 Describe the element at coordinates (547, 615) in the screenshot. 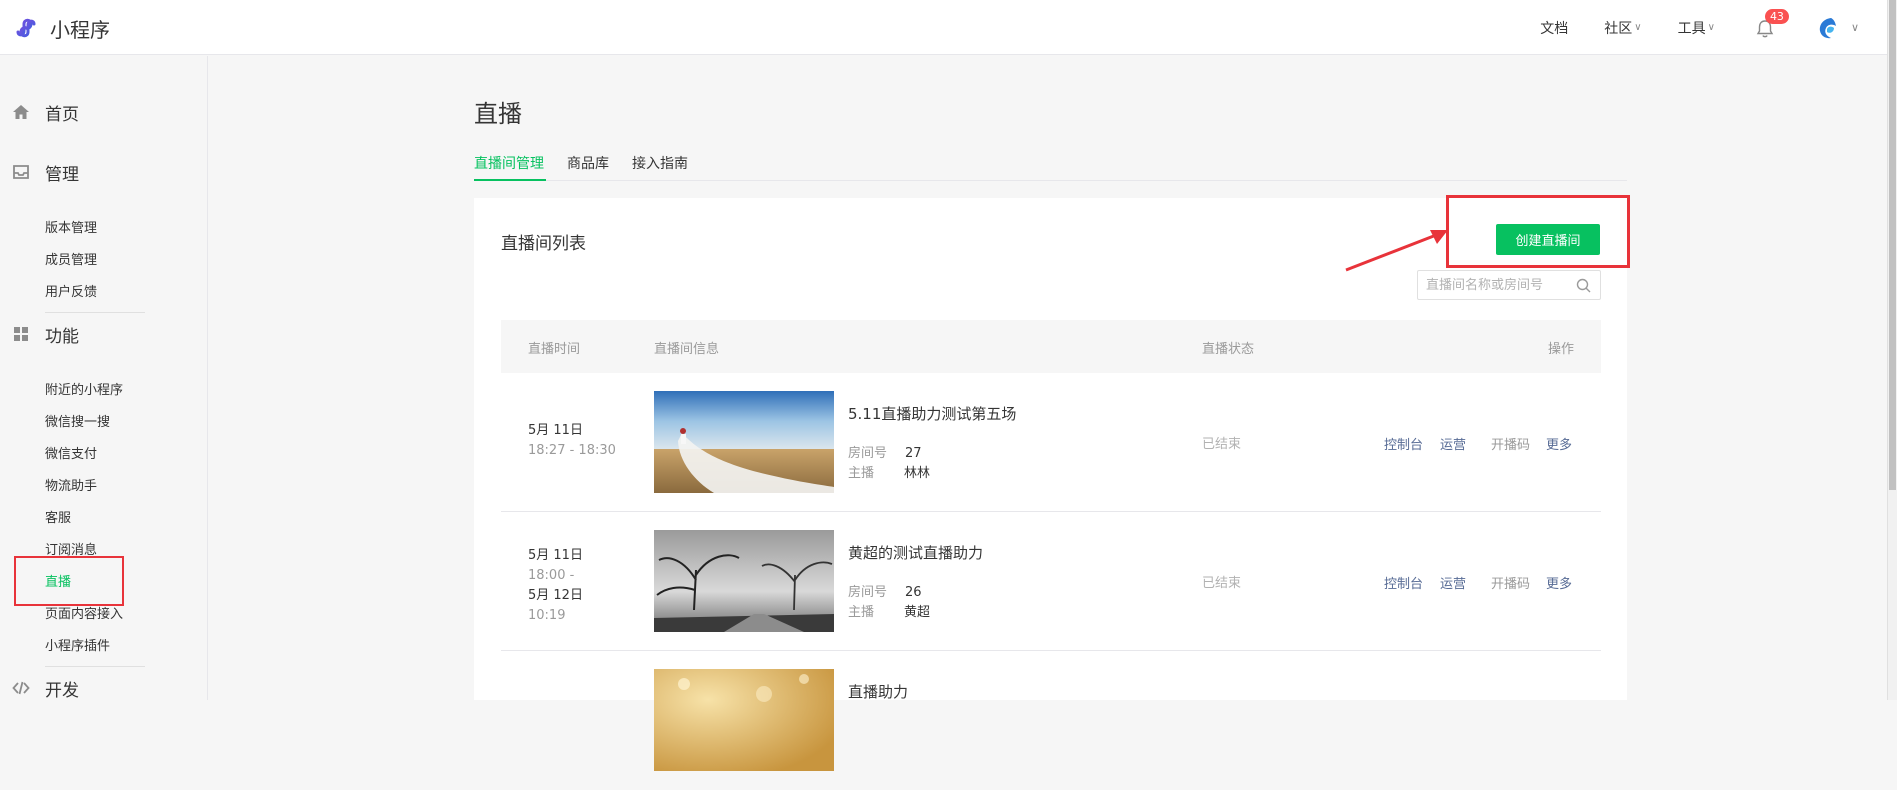

I see `live-end-time: 10:19` at that location.